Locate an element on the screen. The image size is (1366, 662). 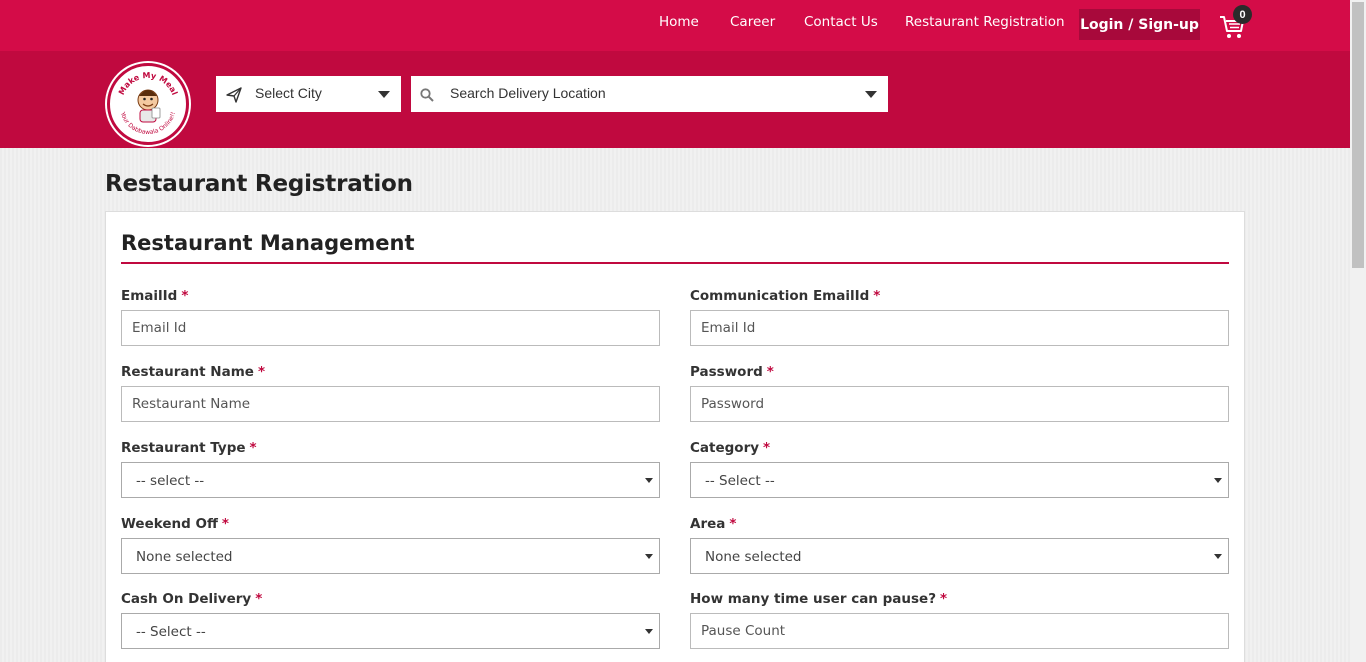
search-icon is located at coordinates (427, 95).